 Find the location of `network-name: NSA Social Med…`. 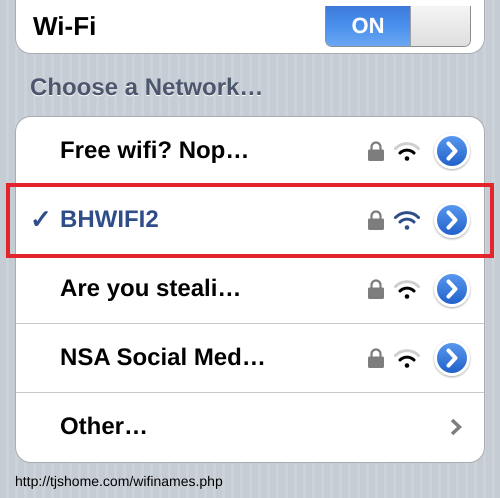

network-name: NSA Social Med… is located at coordinates (163, 357).